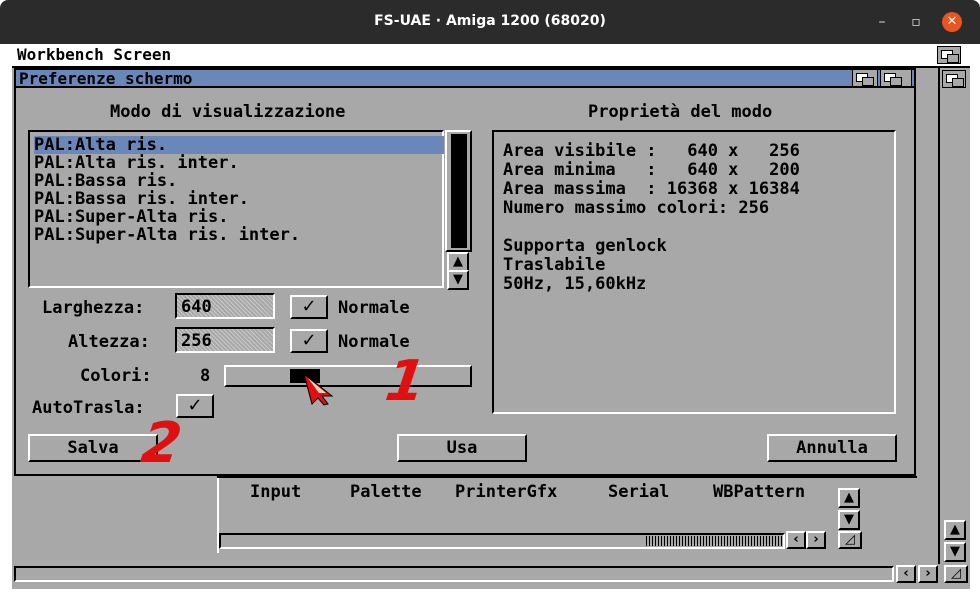 This screenshot has width=980, height=595. I want to click on drawer-item-serial: Serial, so click(638, 492).